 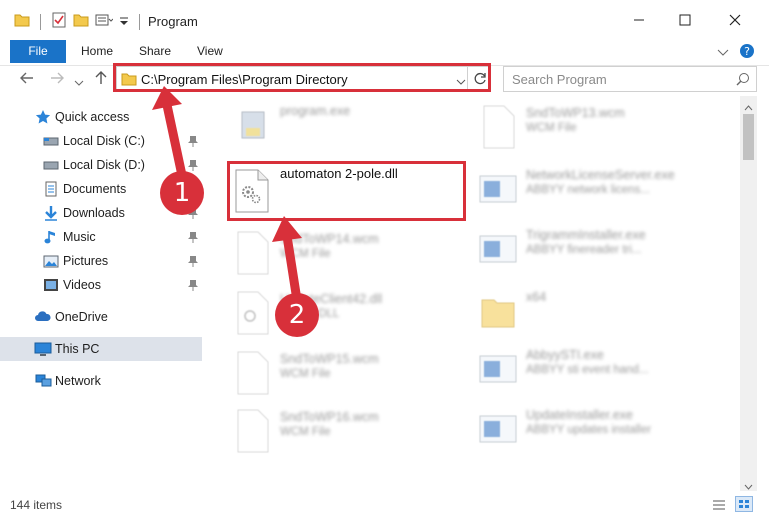 I want to click on step-2-badge: 2, so click(x=297, y=315).